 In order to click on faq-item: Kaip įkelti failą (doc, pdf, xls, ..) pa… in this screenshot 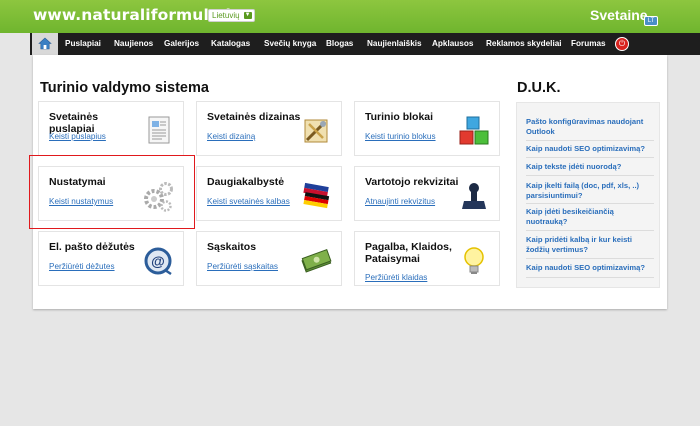, I will do `click(590, 191)`.